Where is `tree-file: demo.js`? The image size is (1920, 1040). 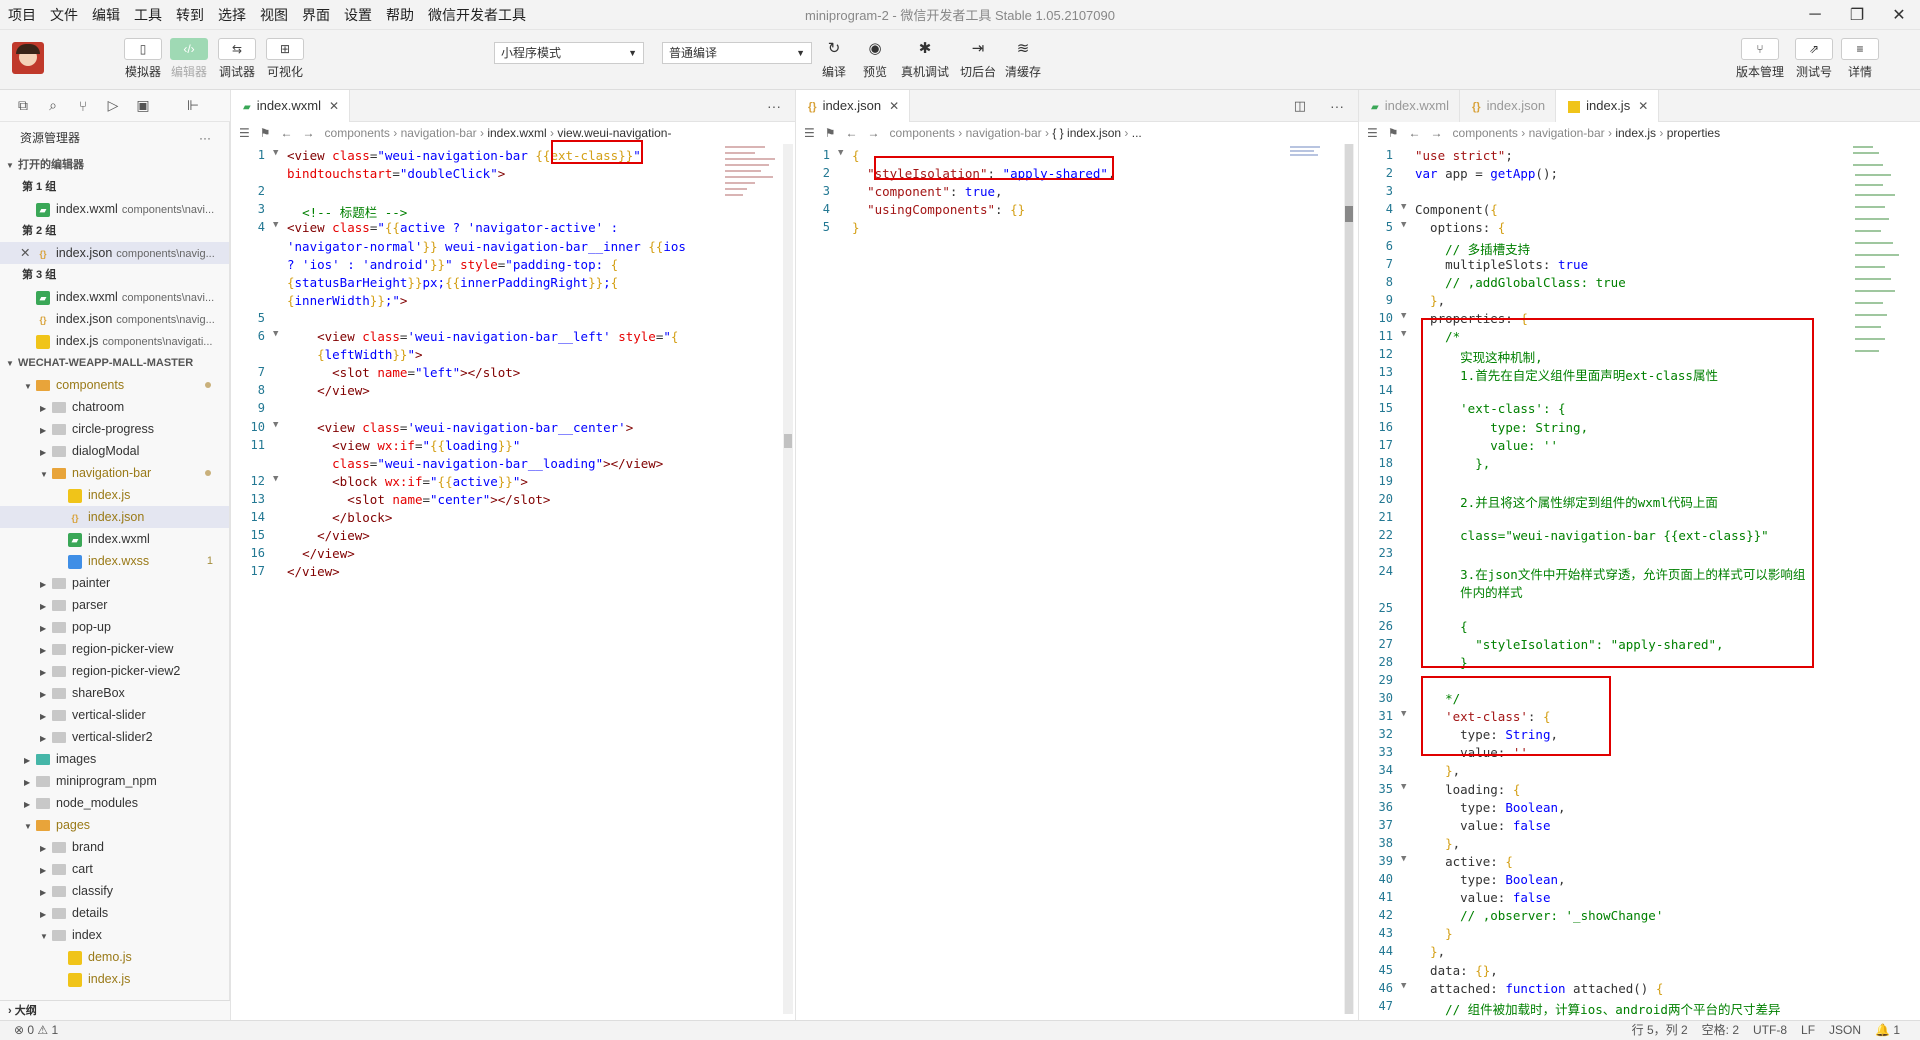 tree-file: demo.js is located at coordinates (114, 957).